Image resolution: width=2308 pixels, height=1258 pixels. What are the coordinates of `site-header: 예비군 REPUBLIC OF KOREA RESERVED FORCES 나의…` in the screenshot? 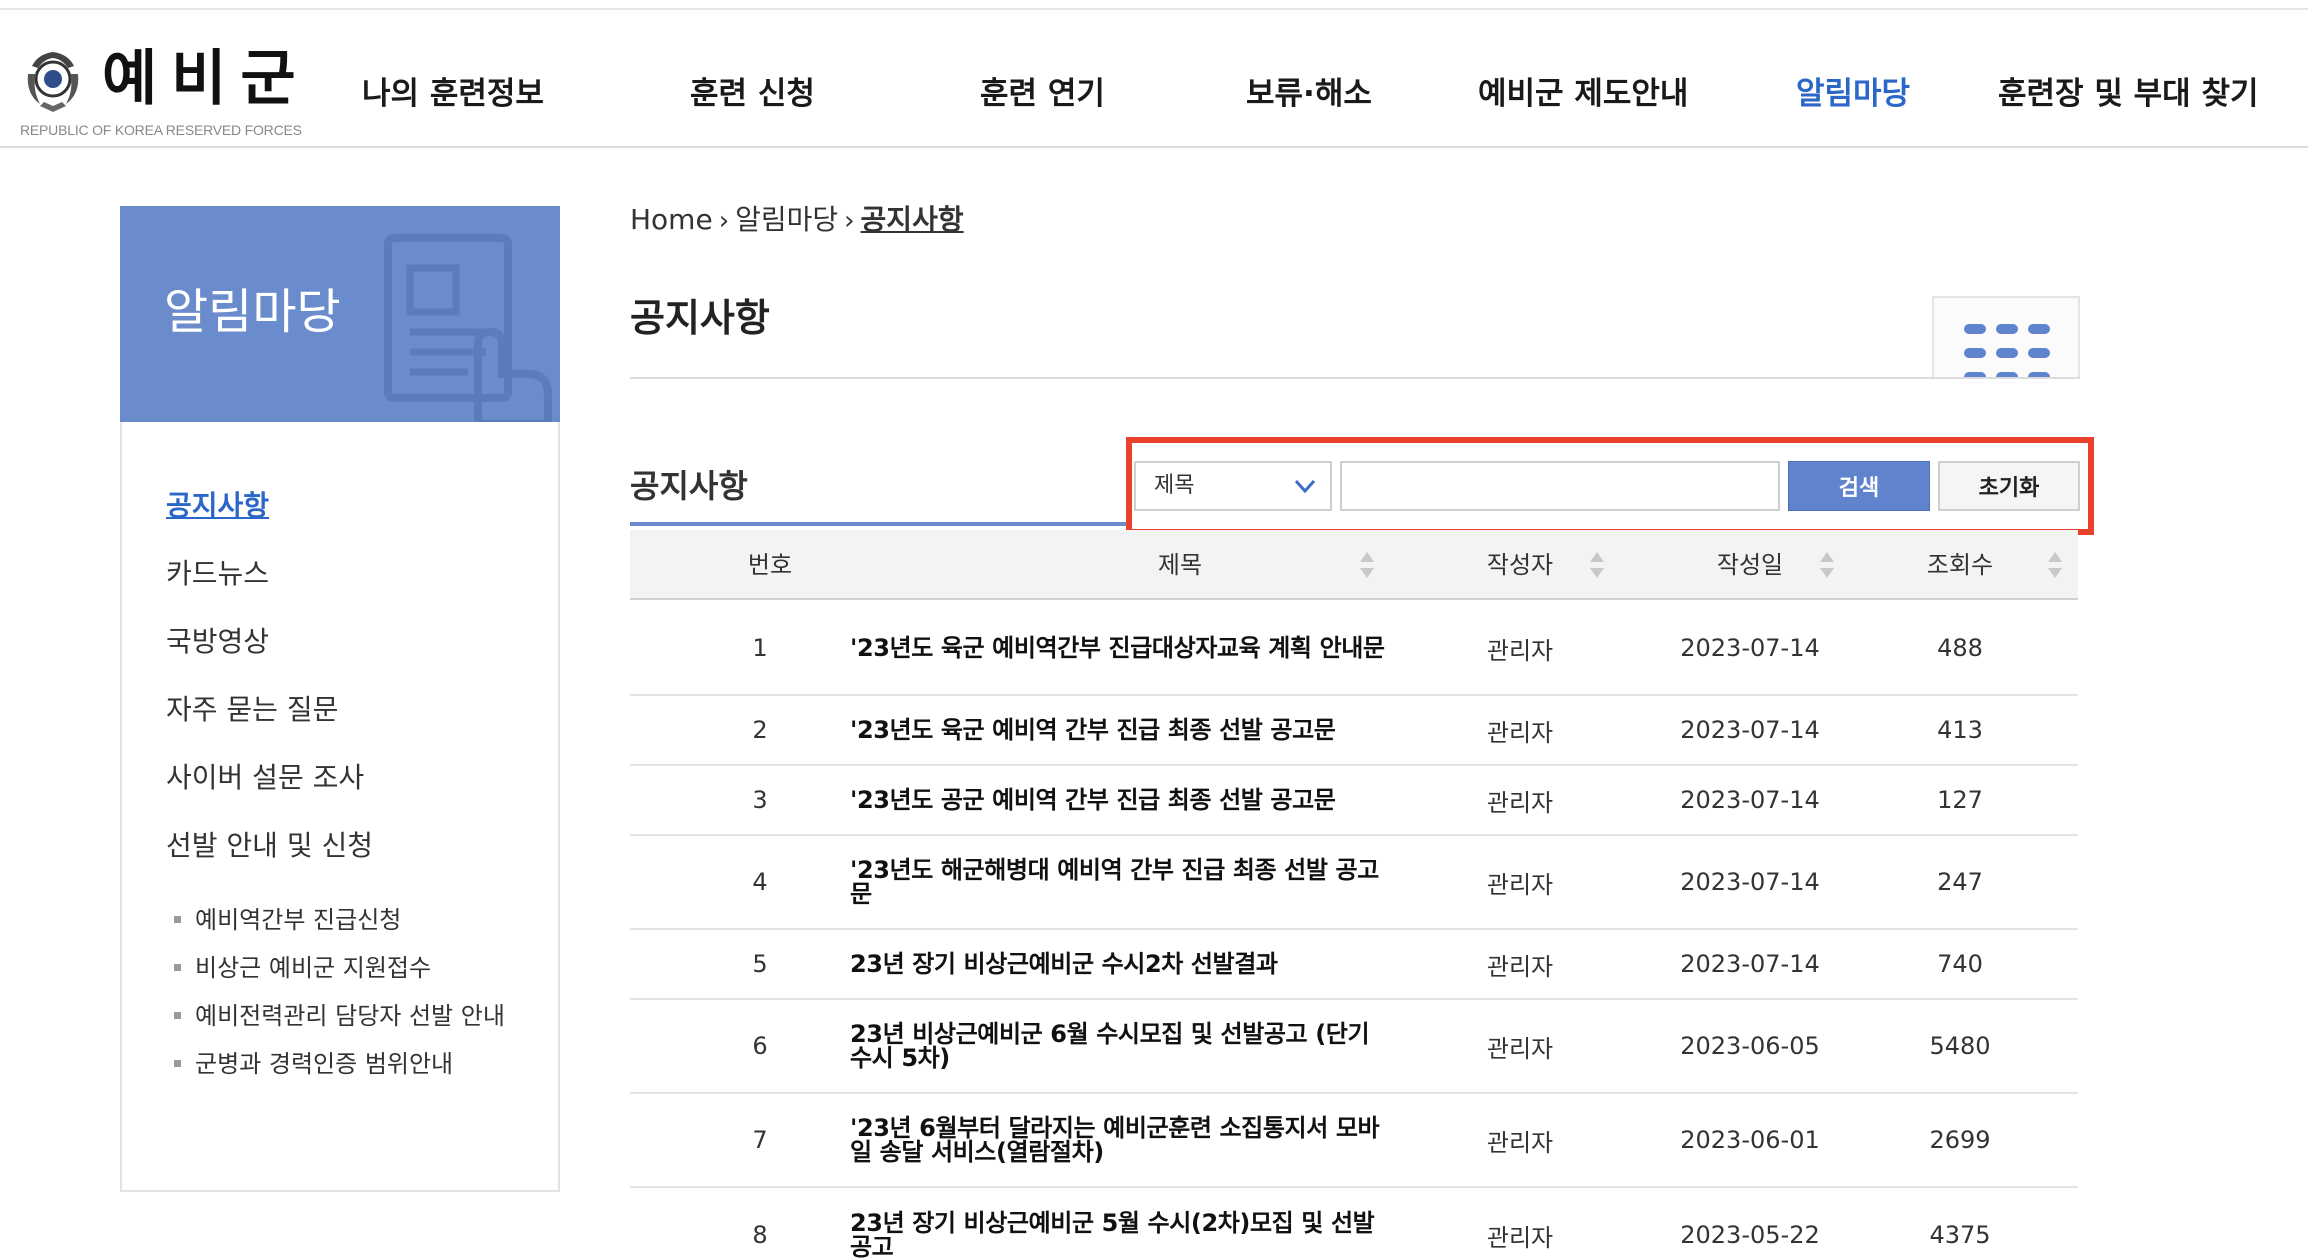 It's located at (1154, 79).